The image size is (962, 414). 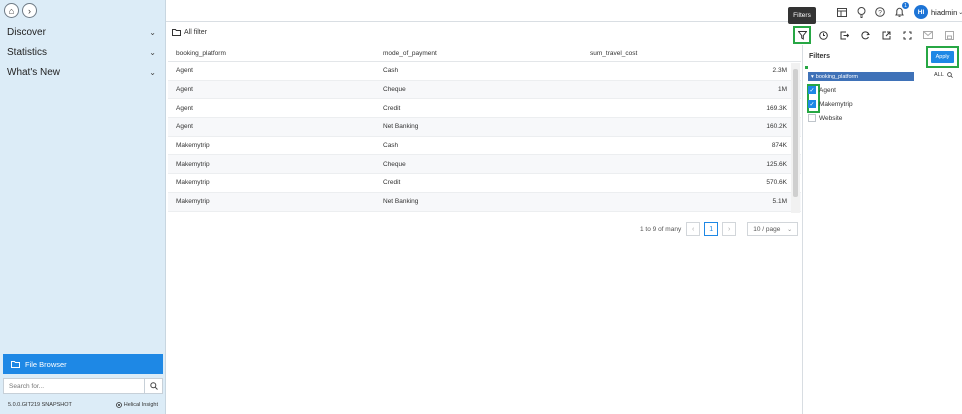 What do you see at coordinates (83, 364) in the screenshot?
I see `file-browser-button: File Browser` at bounding box center [83, 364].